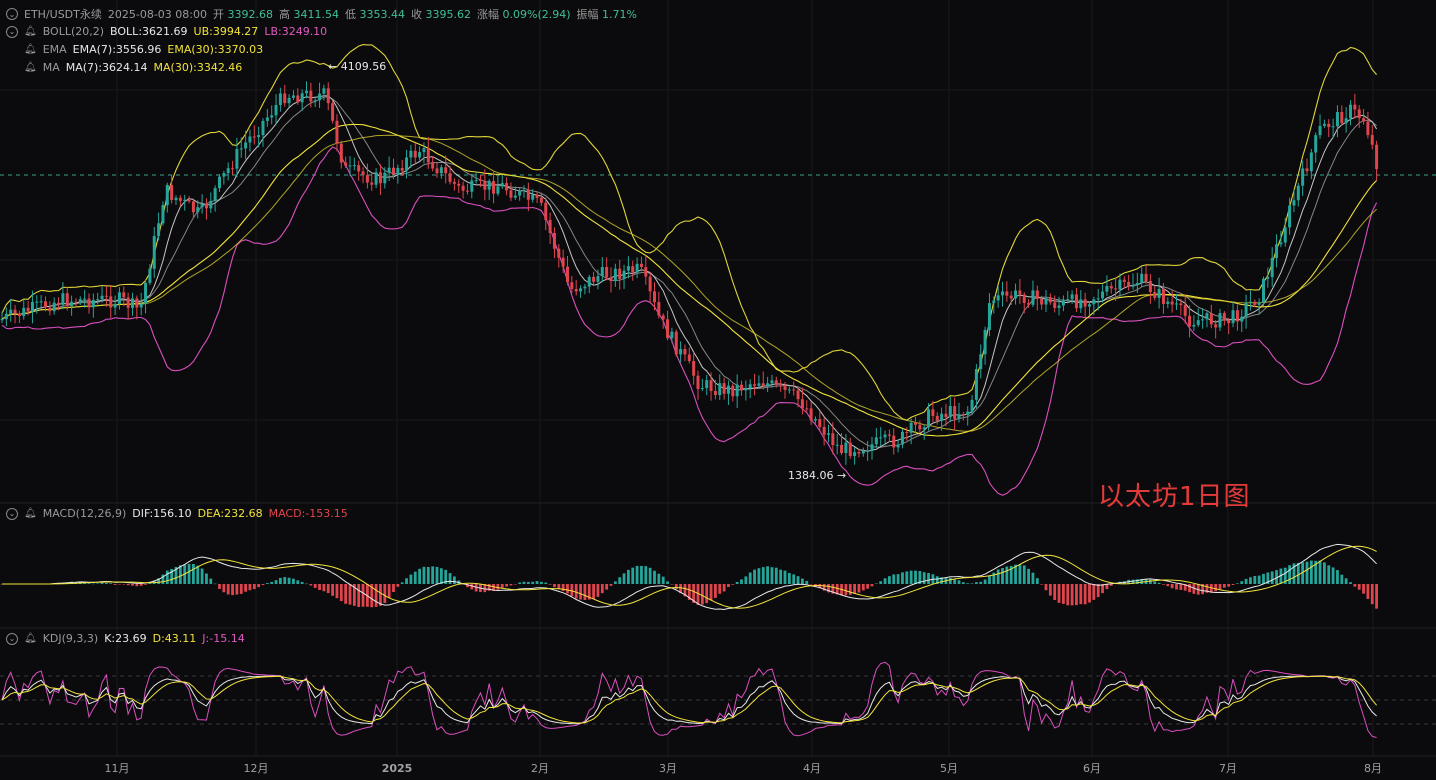 This screenshot has height=780, width=1436. Describe the element at coordinates (63, 14) in the screenshot. I see `symbol-label: ETH/USDT永续` at that location.